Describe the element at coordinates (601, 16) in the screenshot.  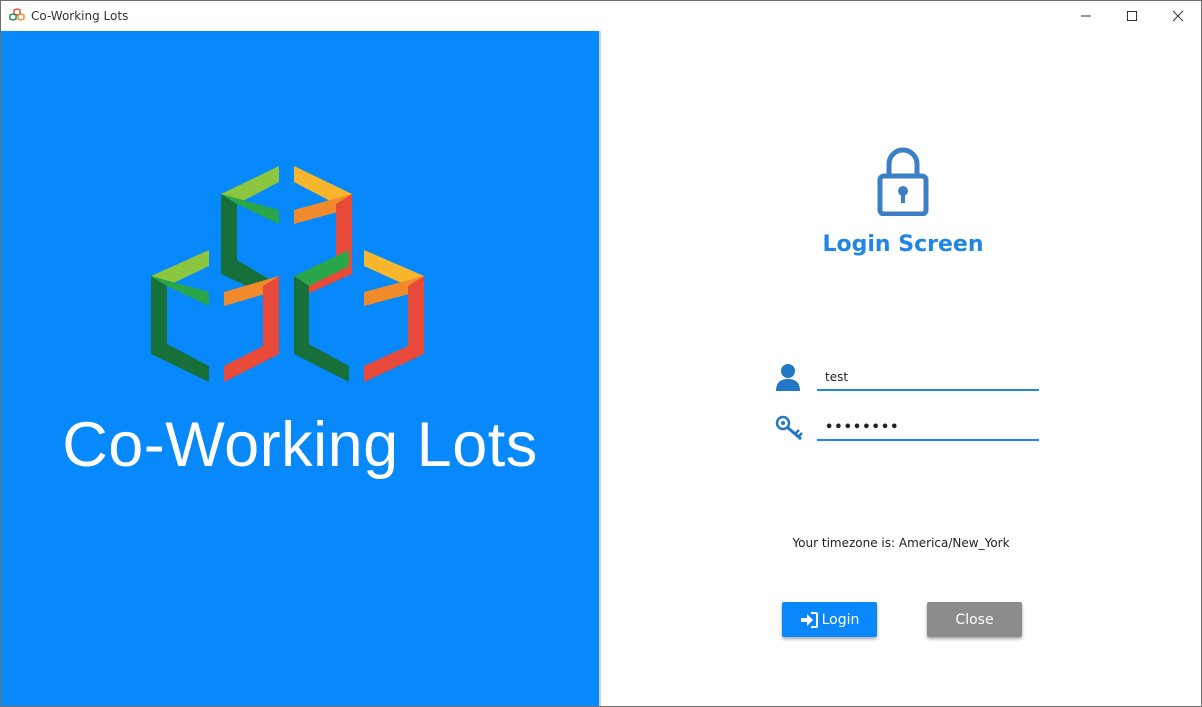
I see `title-bar: Co-Working Lots` at that location.